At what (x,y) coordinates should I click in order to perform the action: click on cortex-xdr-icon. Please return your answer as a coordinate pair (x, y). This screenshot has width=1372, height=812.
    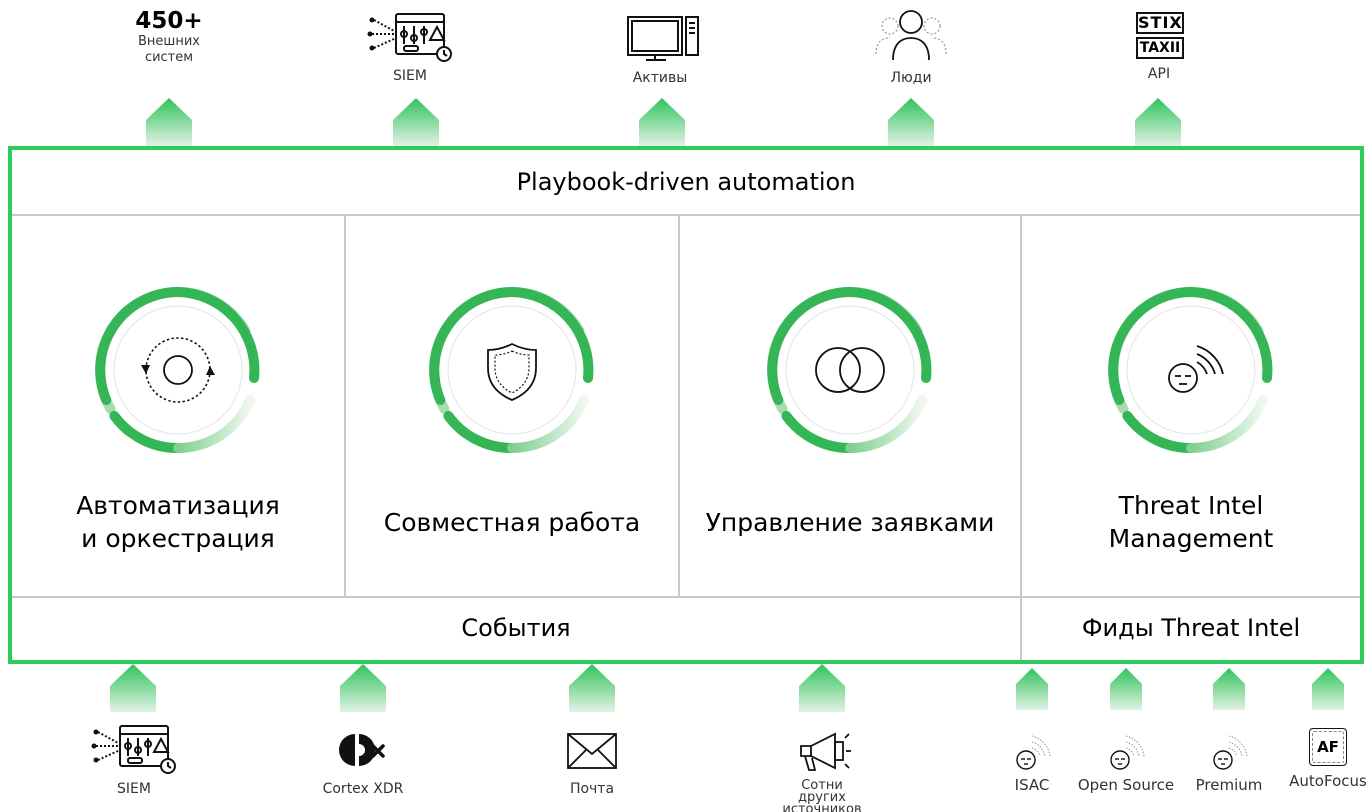
    Looking at the image, I should click on (362, 750).